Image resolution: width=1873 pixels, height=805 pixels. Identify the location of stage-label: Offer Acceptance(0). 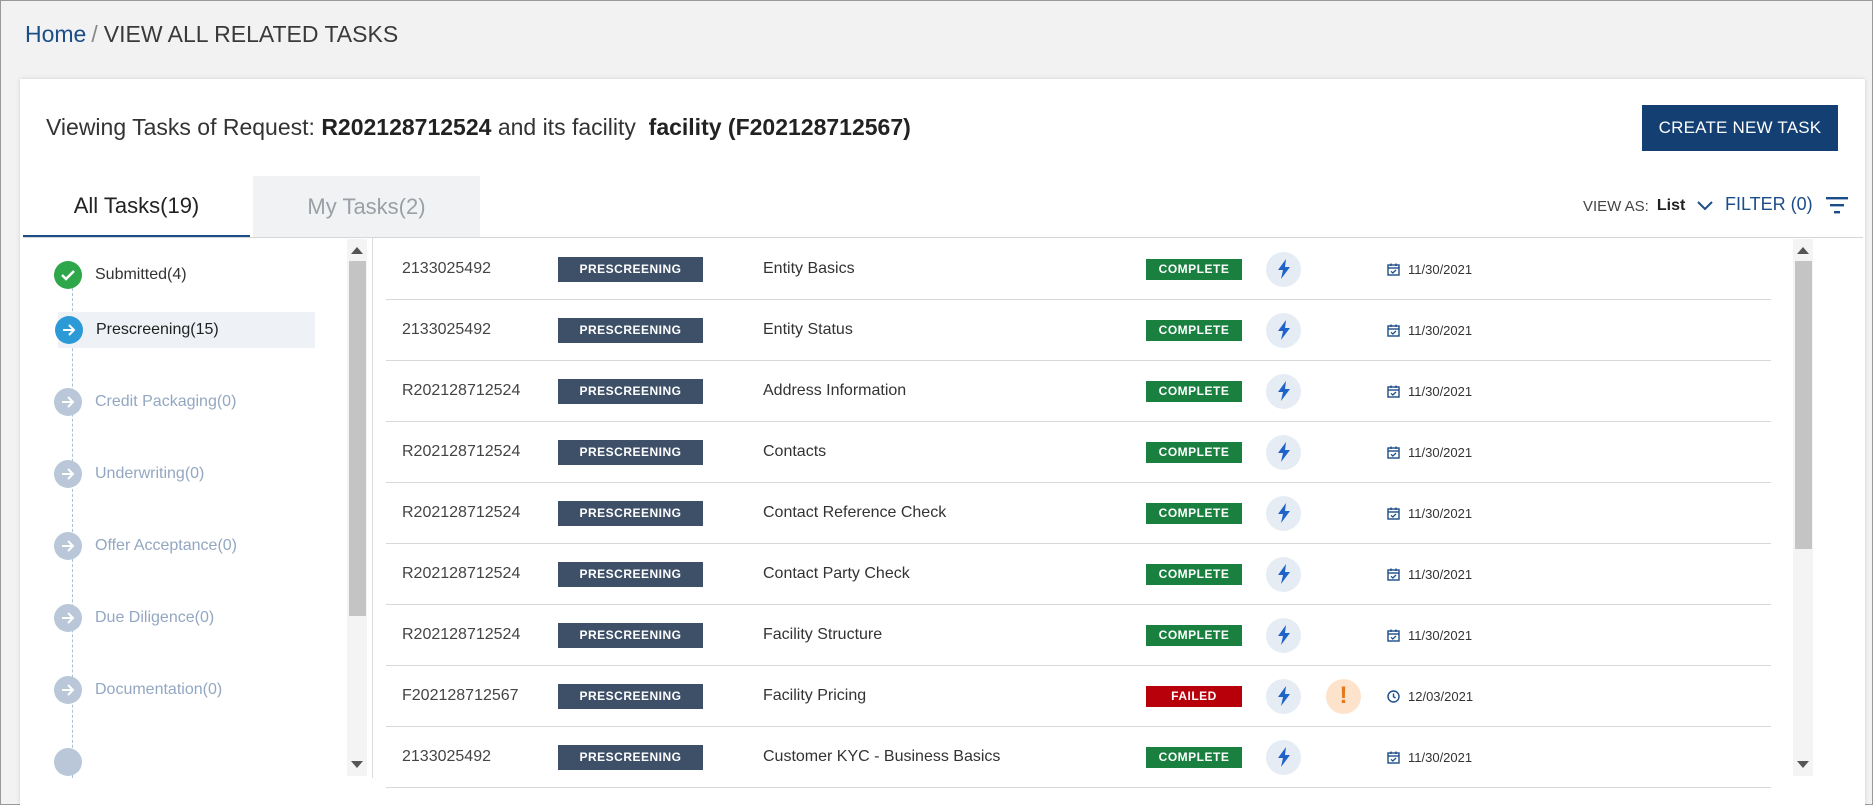
(166, 545).